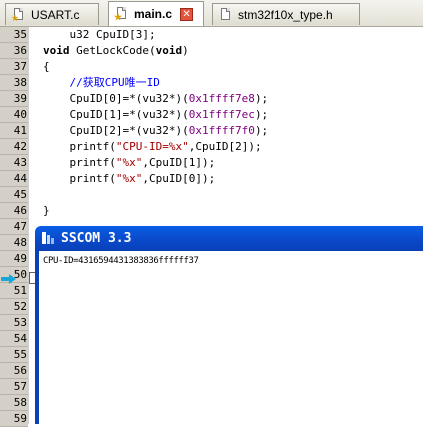  I want to click on code-text: CpuID[1]=*(vu32*)(, so click(116, 114).